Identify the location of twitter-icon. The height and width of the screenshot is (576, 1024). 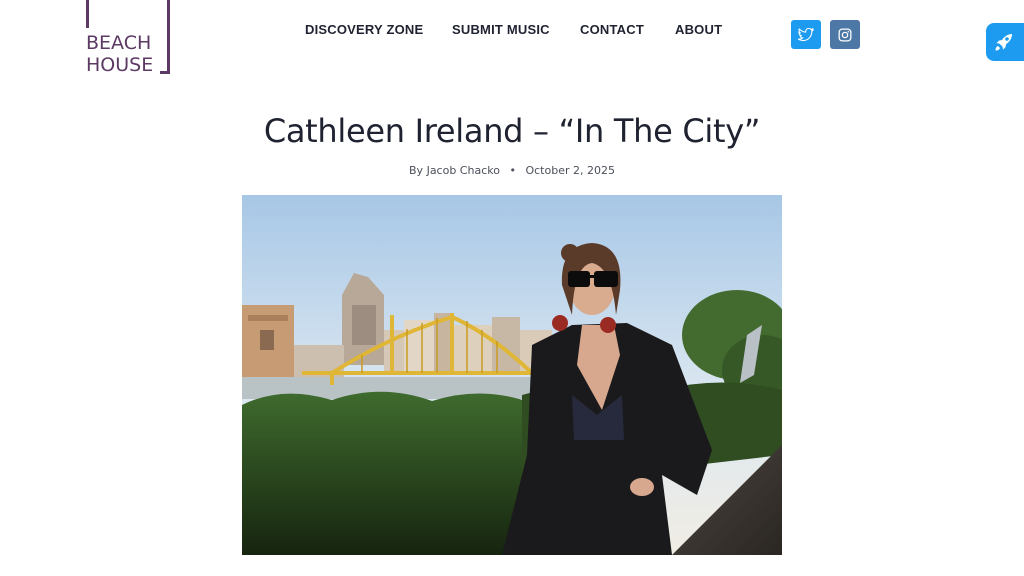
(806, 34).